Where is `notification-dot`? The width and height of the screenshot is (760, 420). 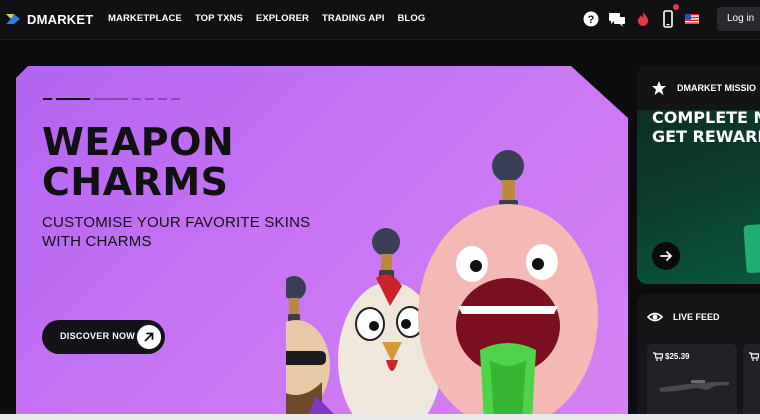 notification-dot is located at coordinates (676, 7).